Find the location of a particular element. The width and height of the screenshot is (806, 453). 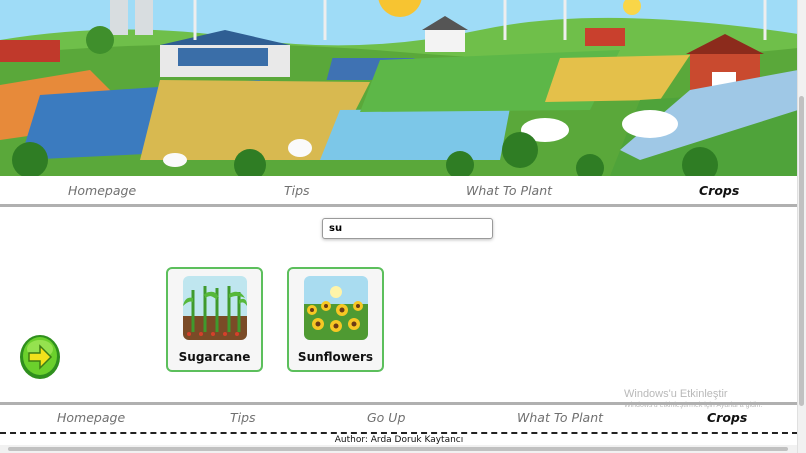

crop-card-sugarcane: Sugarcane is located at coordinates (214, 319).